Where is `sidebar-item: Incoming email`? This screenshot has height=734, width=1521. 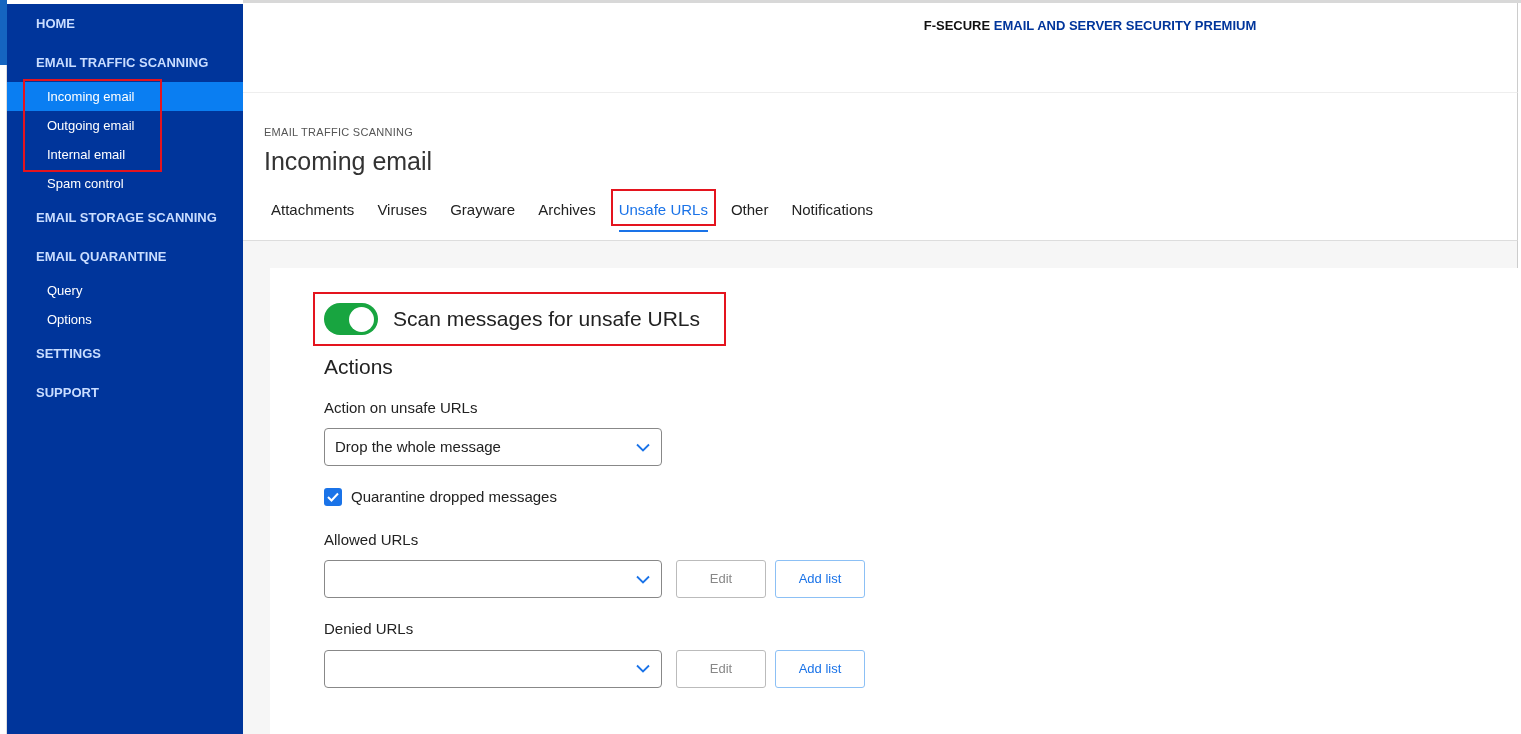
sidebar-item: Incoming email is located at coordinates (125, 96).